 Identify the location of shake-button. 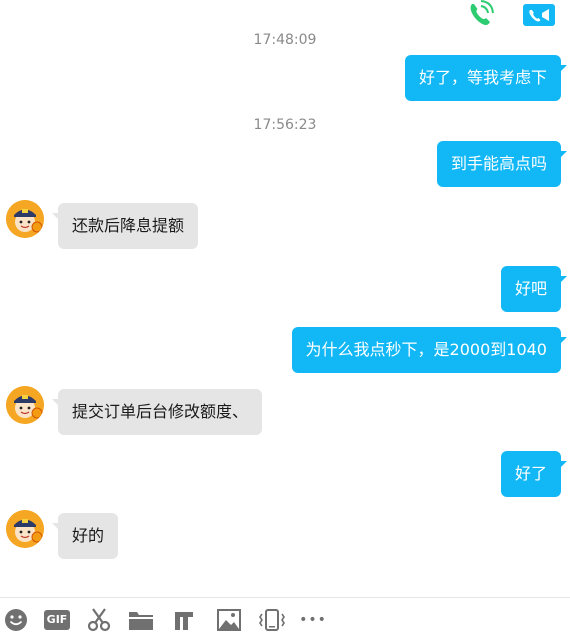
(272, 620).